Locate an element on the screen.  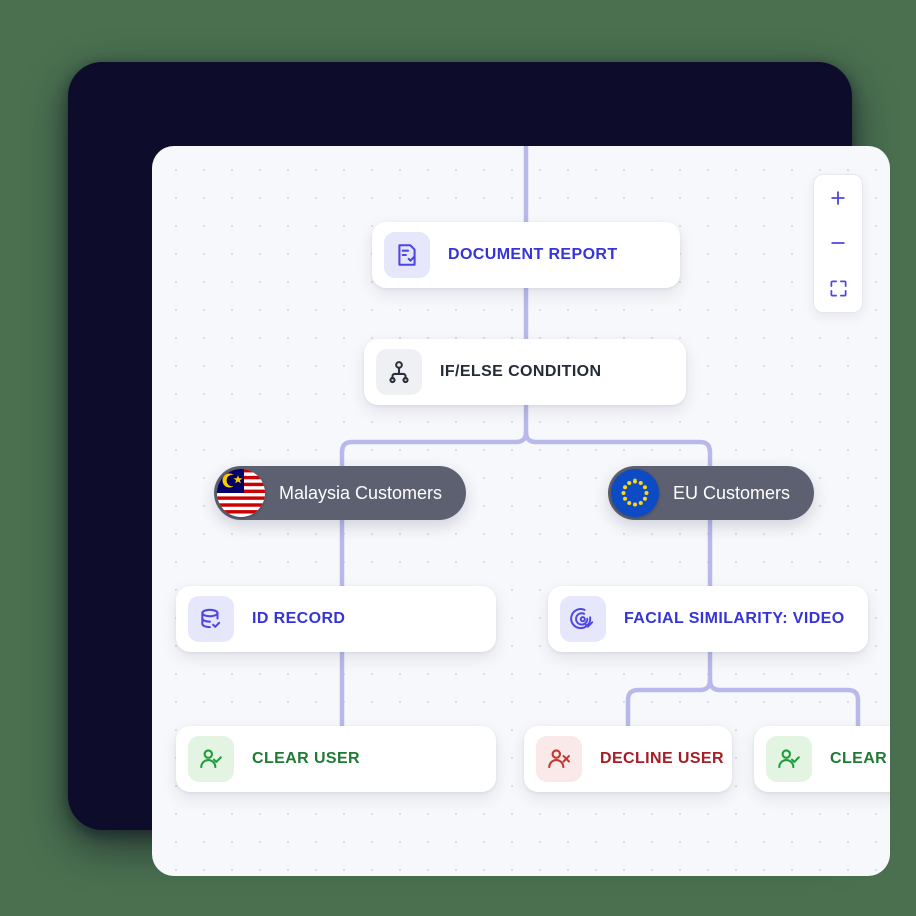
node-clear-user-left: CLEAR USER is located at coordinates (336, 759).